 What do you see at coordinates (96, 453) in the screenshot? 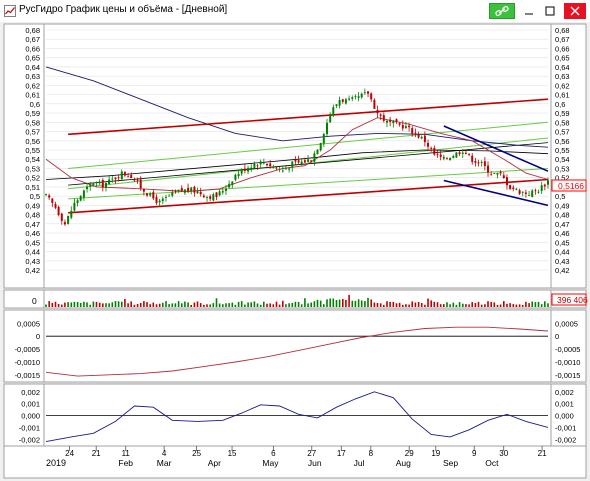
I see `x-day-tick: 21` at bounding box center [96, 453].